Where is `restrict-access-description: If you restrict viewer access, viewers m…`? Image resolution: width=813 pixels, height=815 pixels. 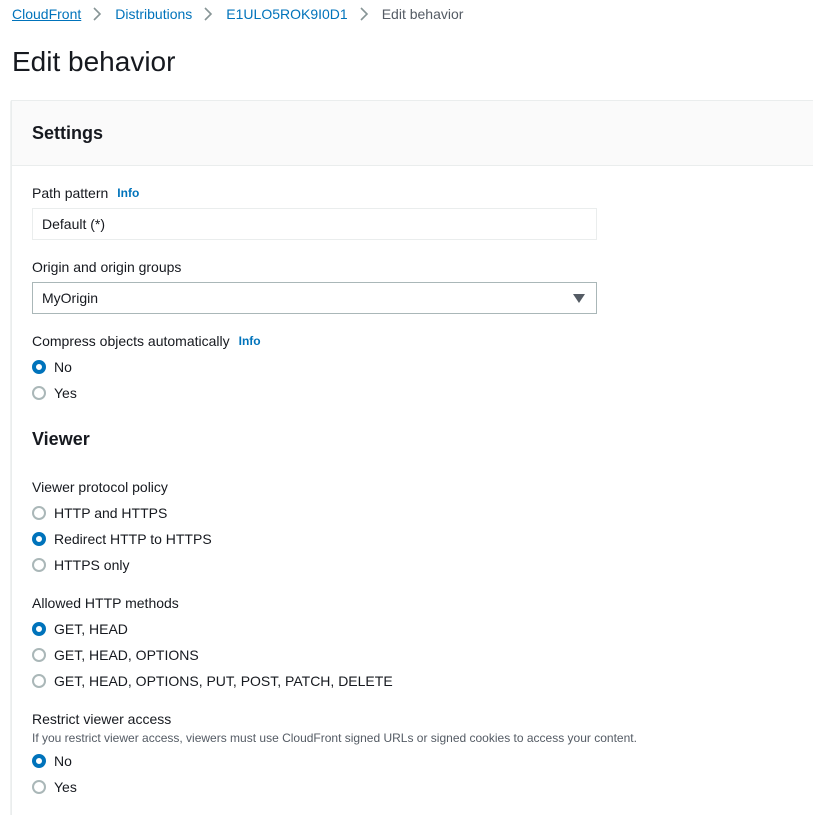
restrict-access-description: If you restrict viewer access, viewers m… is located at coordinates (334, 738).